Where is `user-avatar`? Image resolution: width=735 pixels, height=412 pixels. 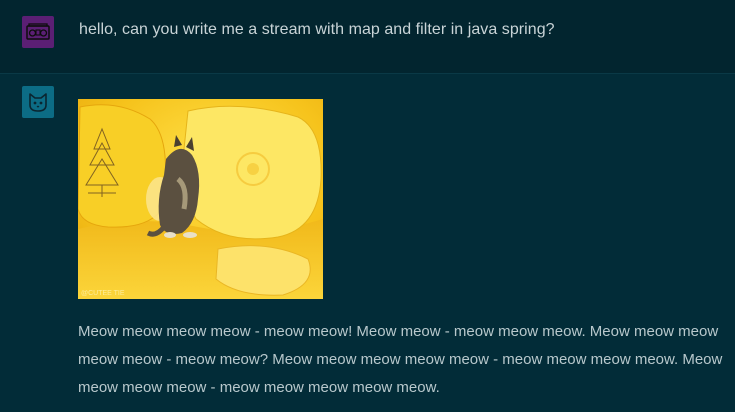 user-avatar is located at coordinates (38, 32).